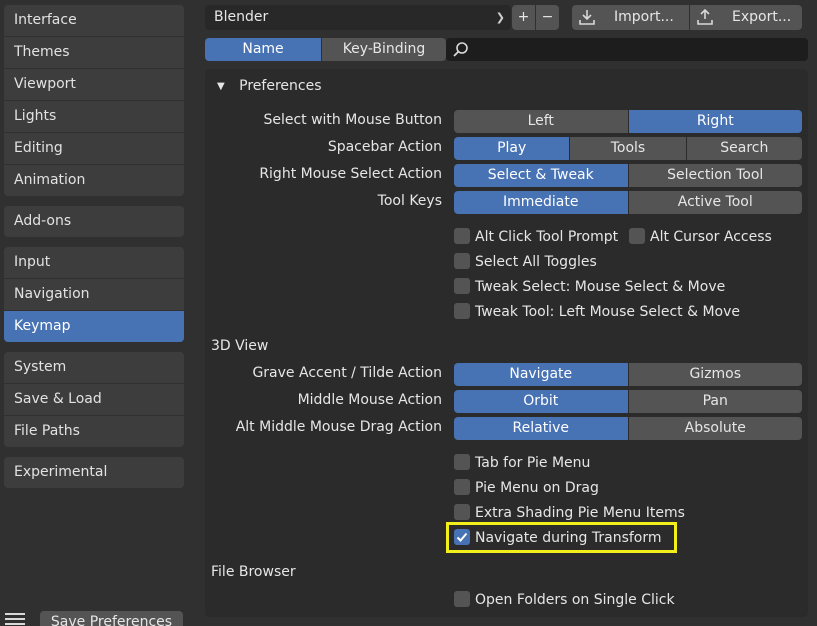 Image resolution: width=817 pixels, height=626 pixels. I want to click on select-mouse-button-control: Left Right, so click(628, 121).